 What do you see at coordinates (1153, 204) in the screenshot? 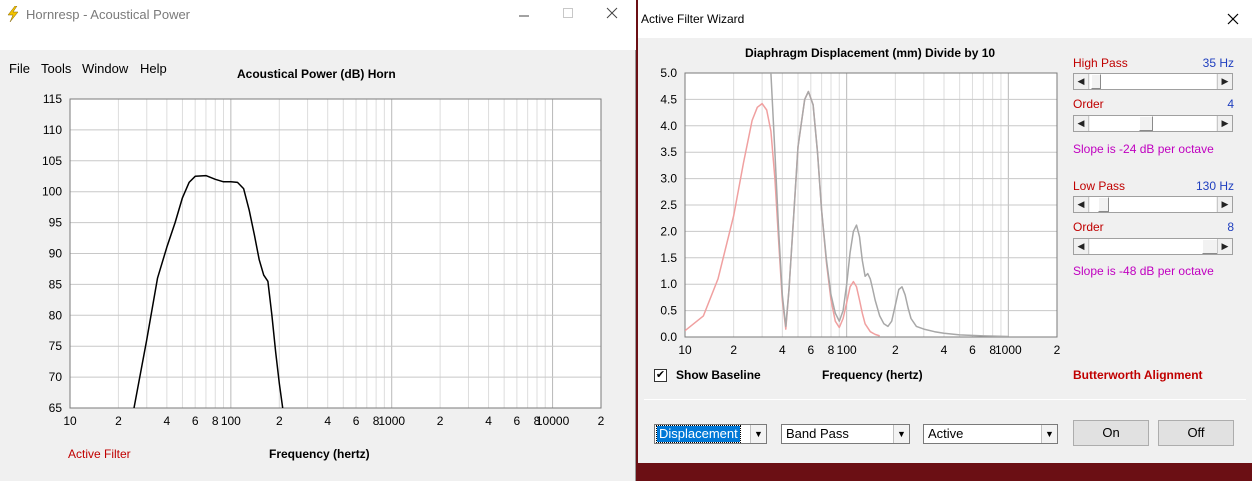
I see `low-pass-slider: ◀ ▶` at bounding box center [1153, 204].